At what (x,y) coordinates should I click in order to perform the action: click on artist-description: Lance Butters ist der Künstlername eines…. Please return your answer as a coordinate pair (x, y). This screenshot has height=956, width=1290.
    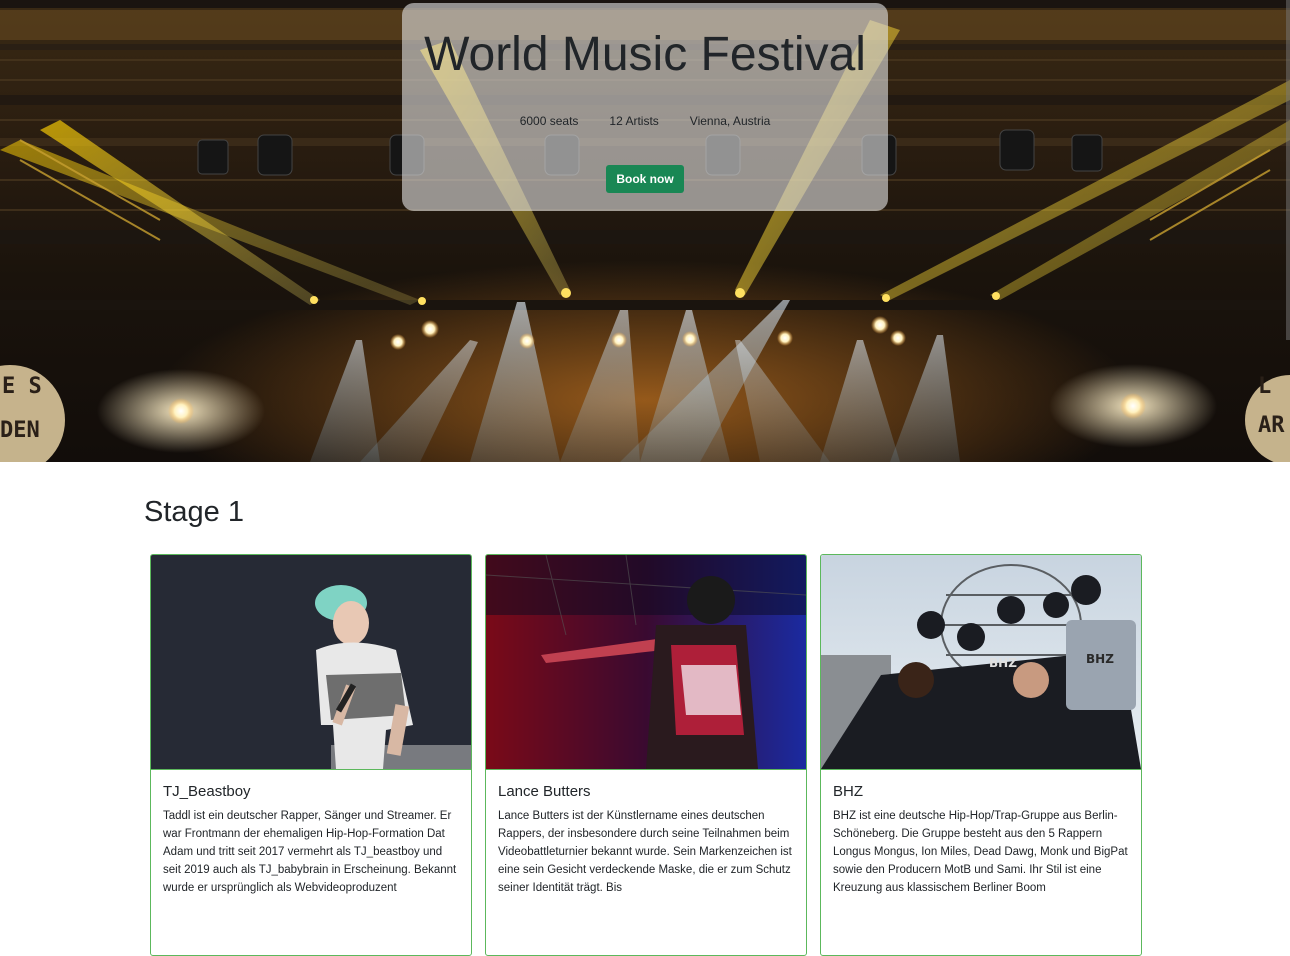
    Looking at the image, I should click on (645, 852).